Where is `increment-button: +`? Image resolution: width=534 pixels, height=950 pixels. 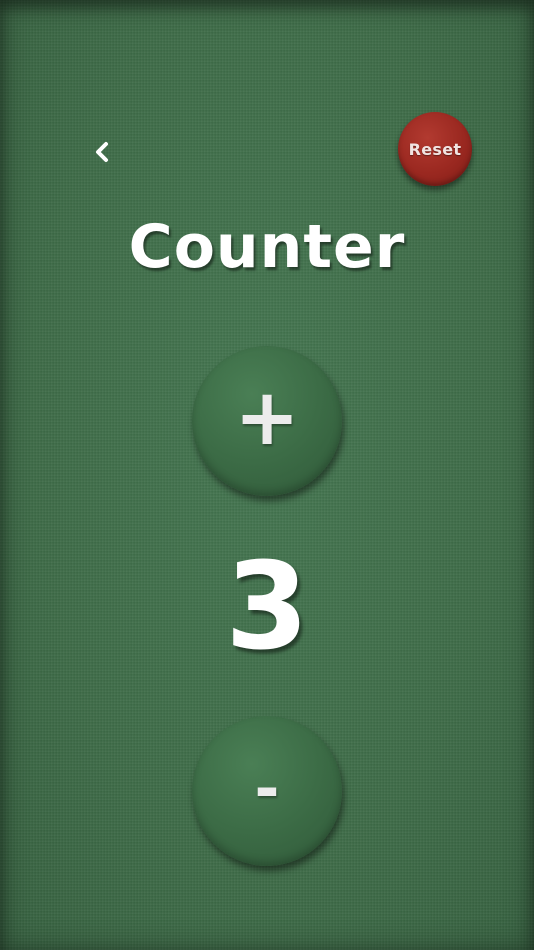
increment-button: + is located at coordinates (267, 421).